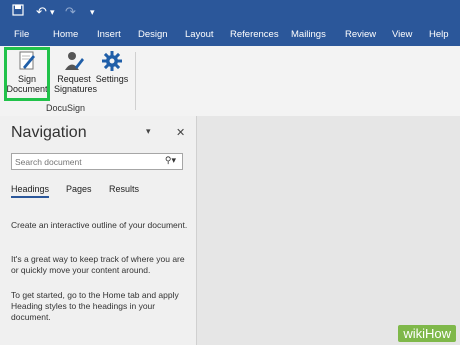 The width and height of the screenshot is (460, 345). Describe the element at coordinates (92, 12) in the screenshot. I see `customize-icon: ▾` at that location.